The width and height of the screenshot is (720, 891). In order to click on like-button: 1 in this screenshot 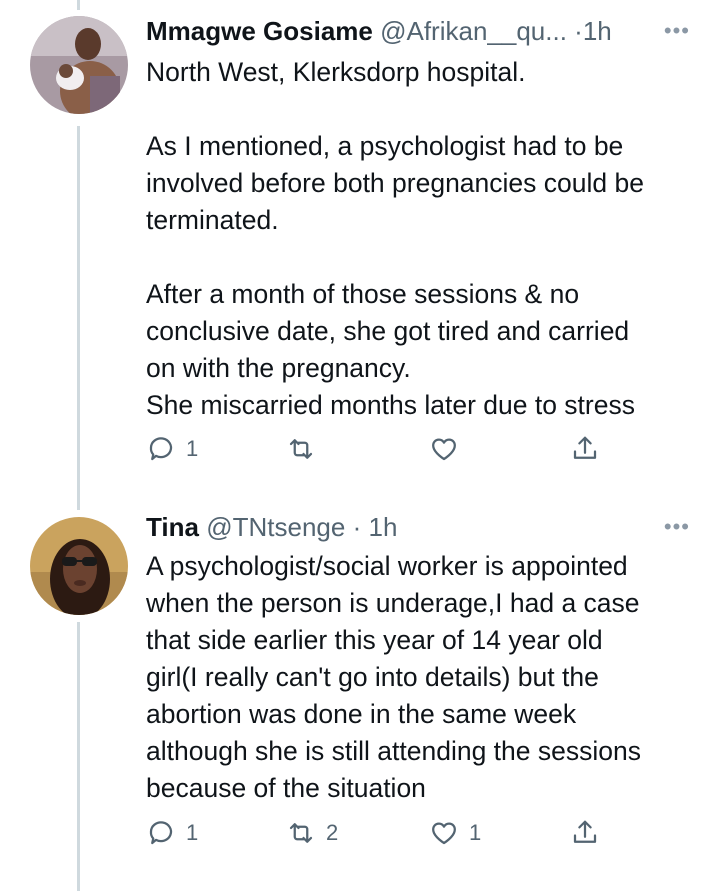, I will do `click(455, 833)`.